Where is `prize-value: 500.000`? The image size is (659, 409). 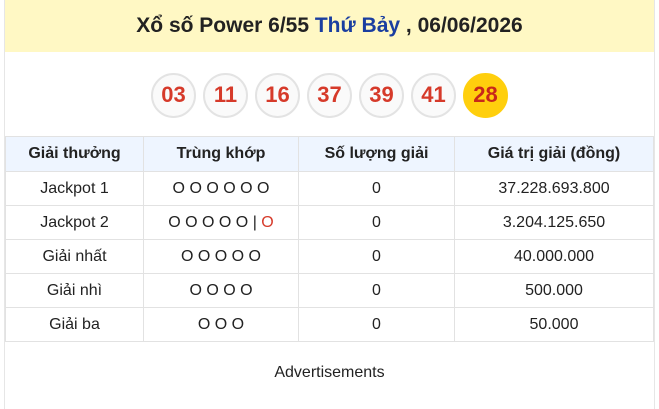 prize-value: 500.000 is located at coordinates (554, 290).